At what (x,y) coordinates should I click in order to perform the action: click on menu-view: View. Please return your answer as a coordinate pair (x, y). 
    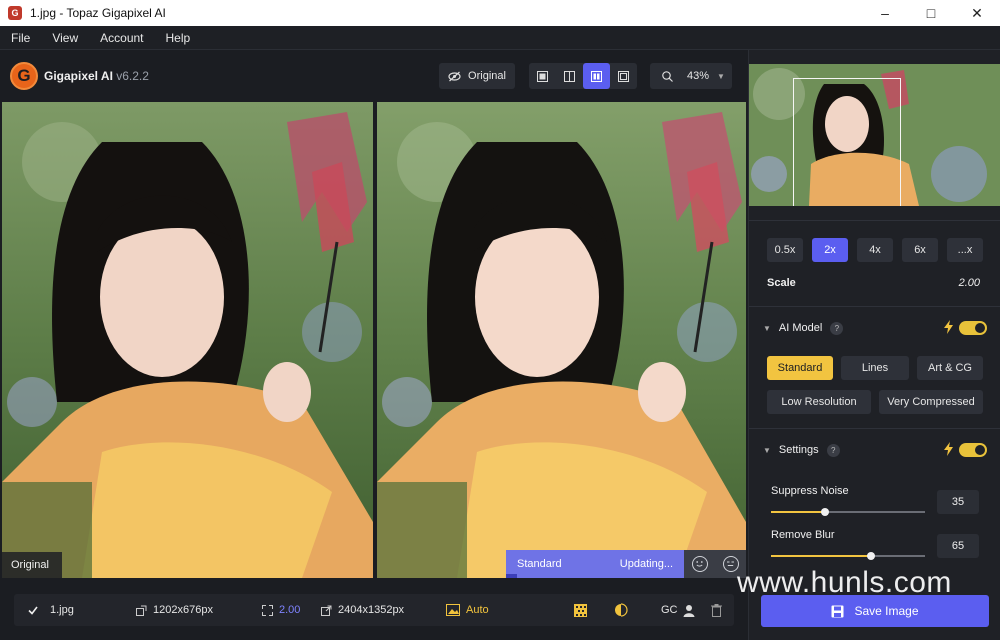
    Looking at the image, I should click on (65, 38).